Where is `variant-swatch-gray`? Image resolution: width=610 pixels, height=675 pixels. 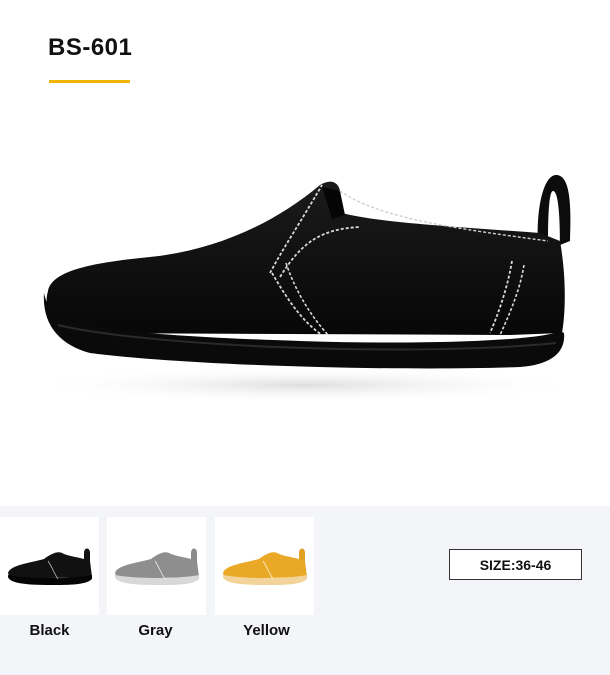
variant-swatch-gray is located at coordinates (156, 566).